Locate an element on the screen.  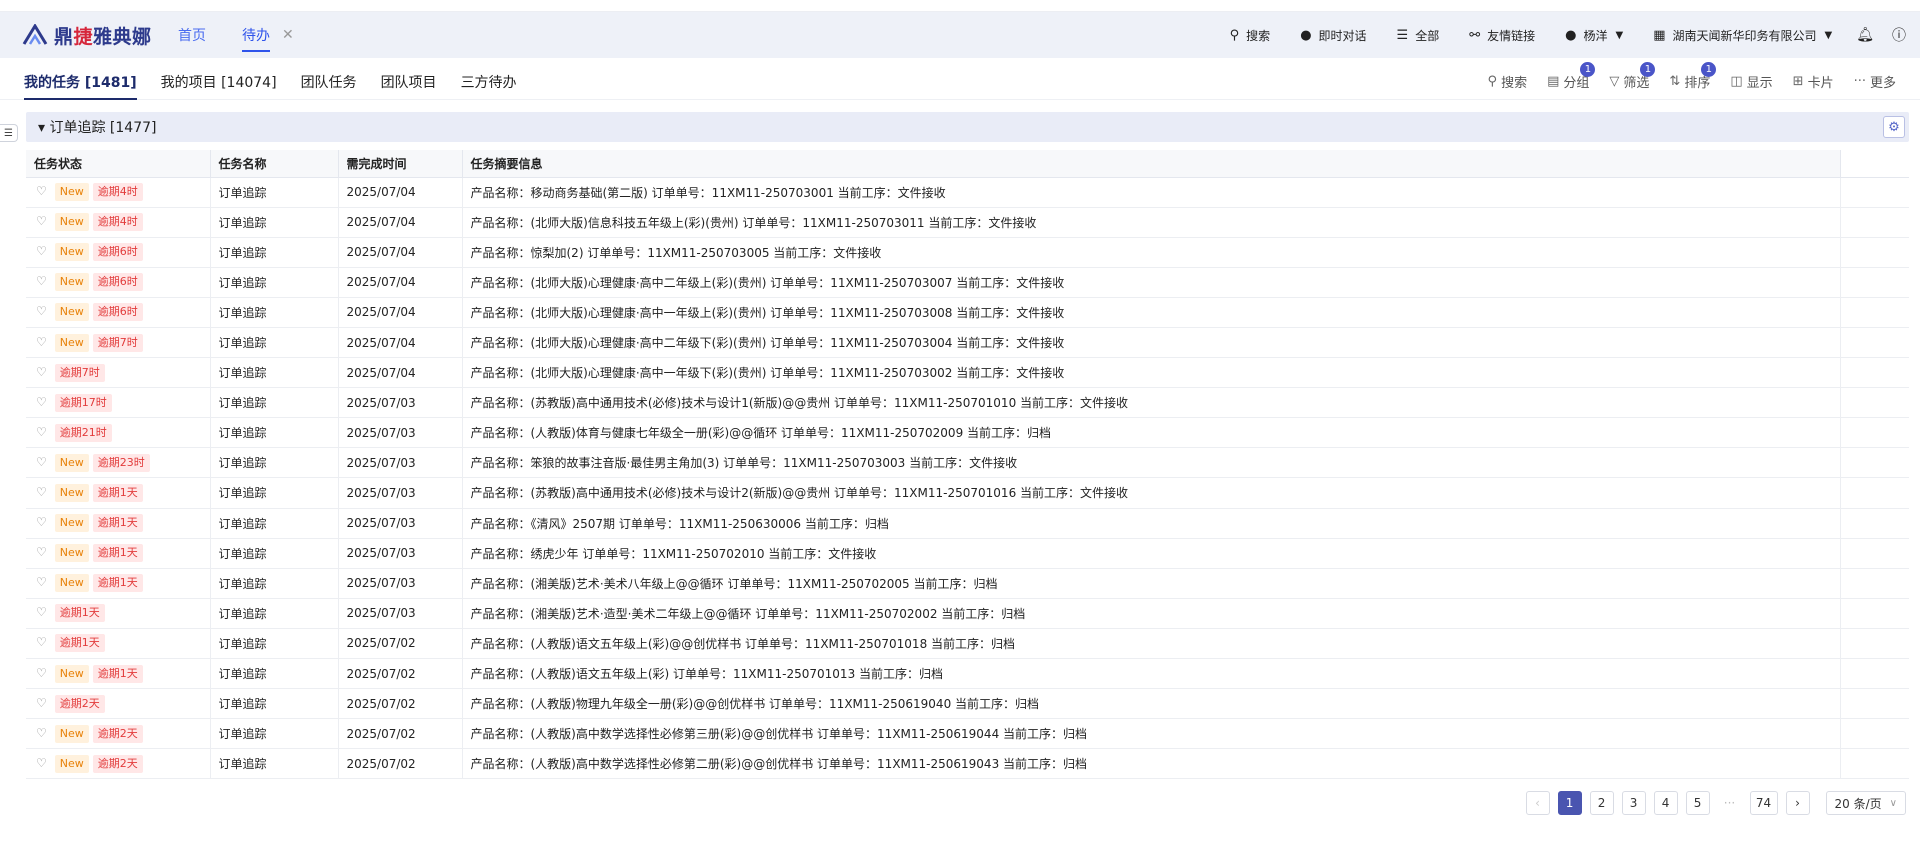
tab-team-tasks: 团队任务 is located at coordinates (329, 82).